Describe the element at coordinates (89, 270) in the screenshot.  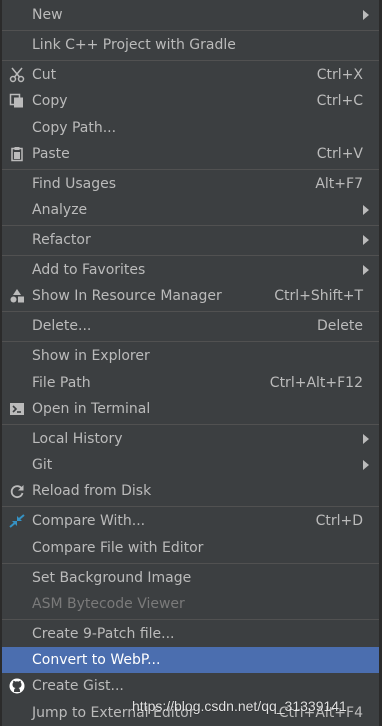
I see `menu-item-label: Add to Favorites` at that location.